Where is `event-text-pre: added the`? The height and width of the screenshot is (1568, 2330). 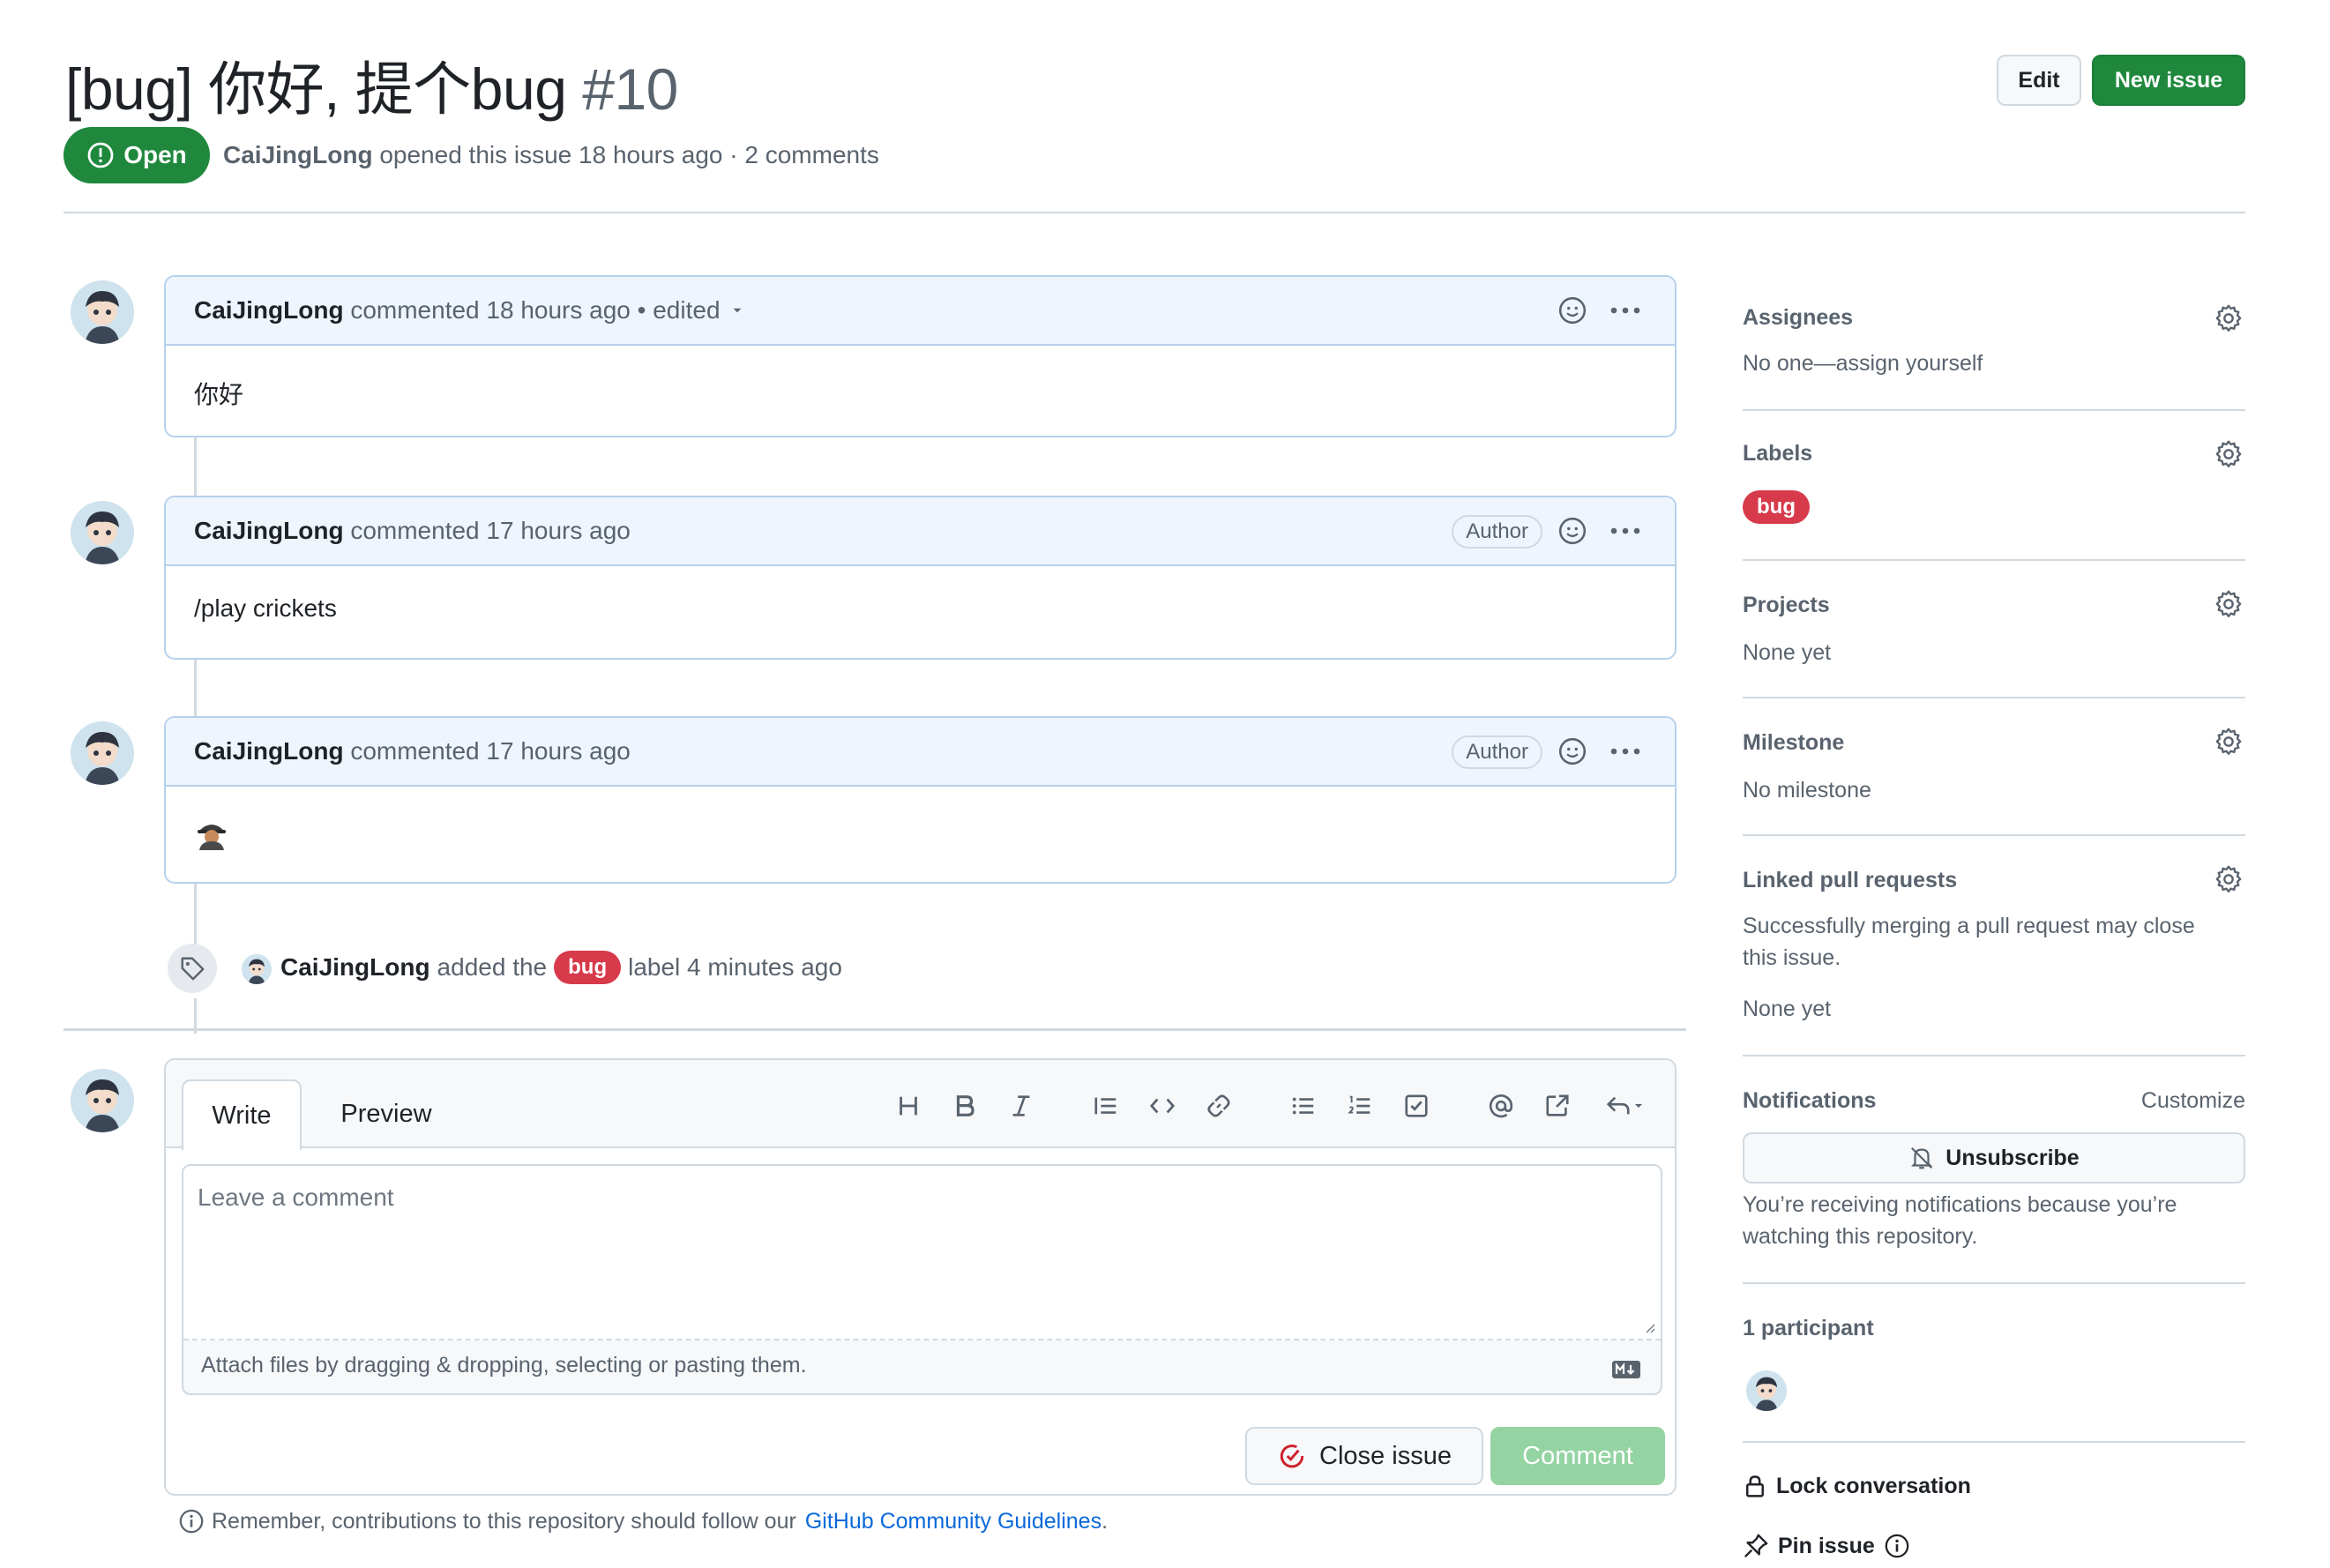
event-text-pre: added the is located at coordinates (493, 967).